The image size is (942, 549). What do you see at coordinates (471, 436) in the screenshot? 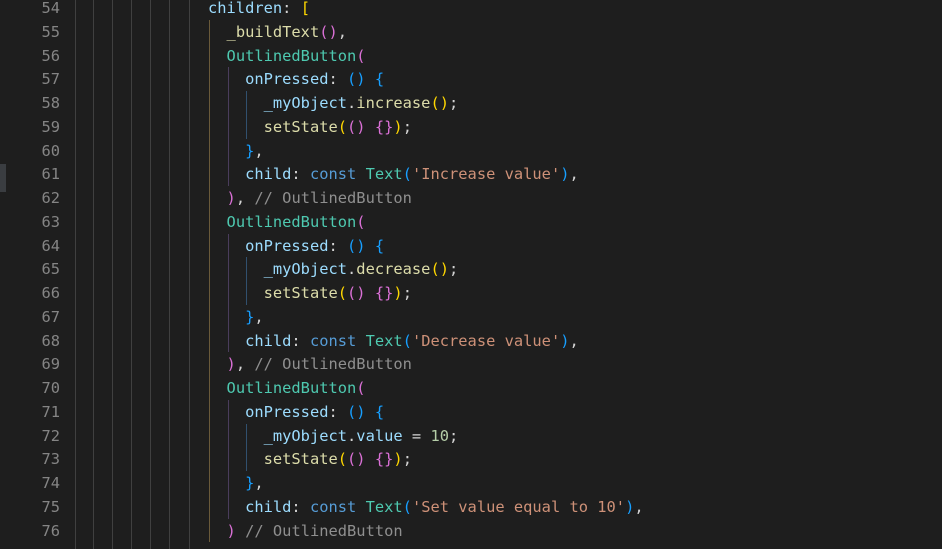
I see `code-line: 72 _myObject.value = 10;` at bounding box center [471, 436].